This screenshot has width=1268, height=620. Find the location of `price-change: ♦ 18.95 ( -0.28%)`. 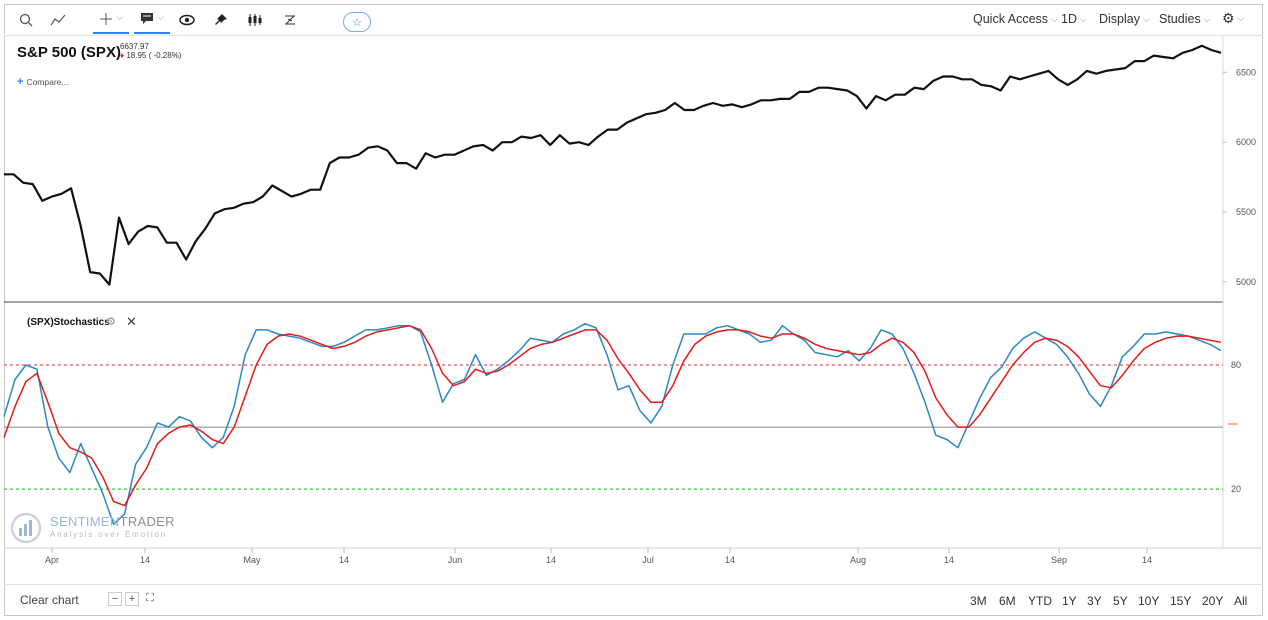

price-change: ♦ 18.95 ( -0.28%) is located at coordinates (150, 55).